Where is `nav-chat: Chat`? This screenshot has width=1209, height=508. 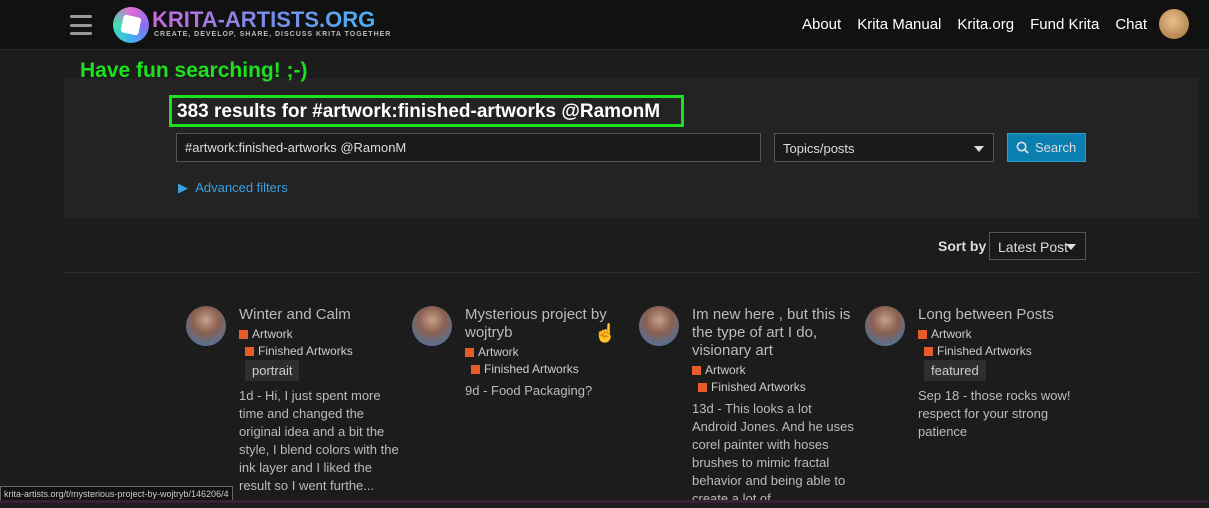 nav-chat: Chat is located at coordinates (1131, 24).